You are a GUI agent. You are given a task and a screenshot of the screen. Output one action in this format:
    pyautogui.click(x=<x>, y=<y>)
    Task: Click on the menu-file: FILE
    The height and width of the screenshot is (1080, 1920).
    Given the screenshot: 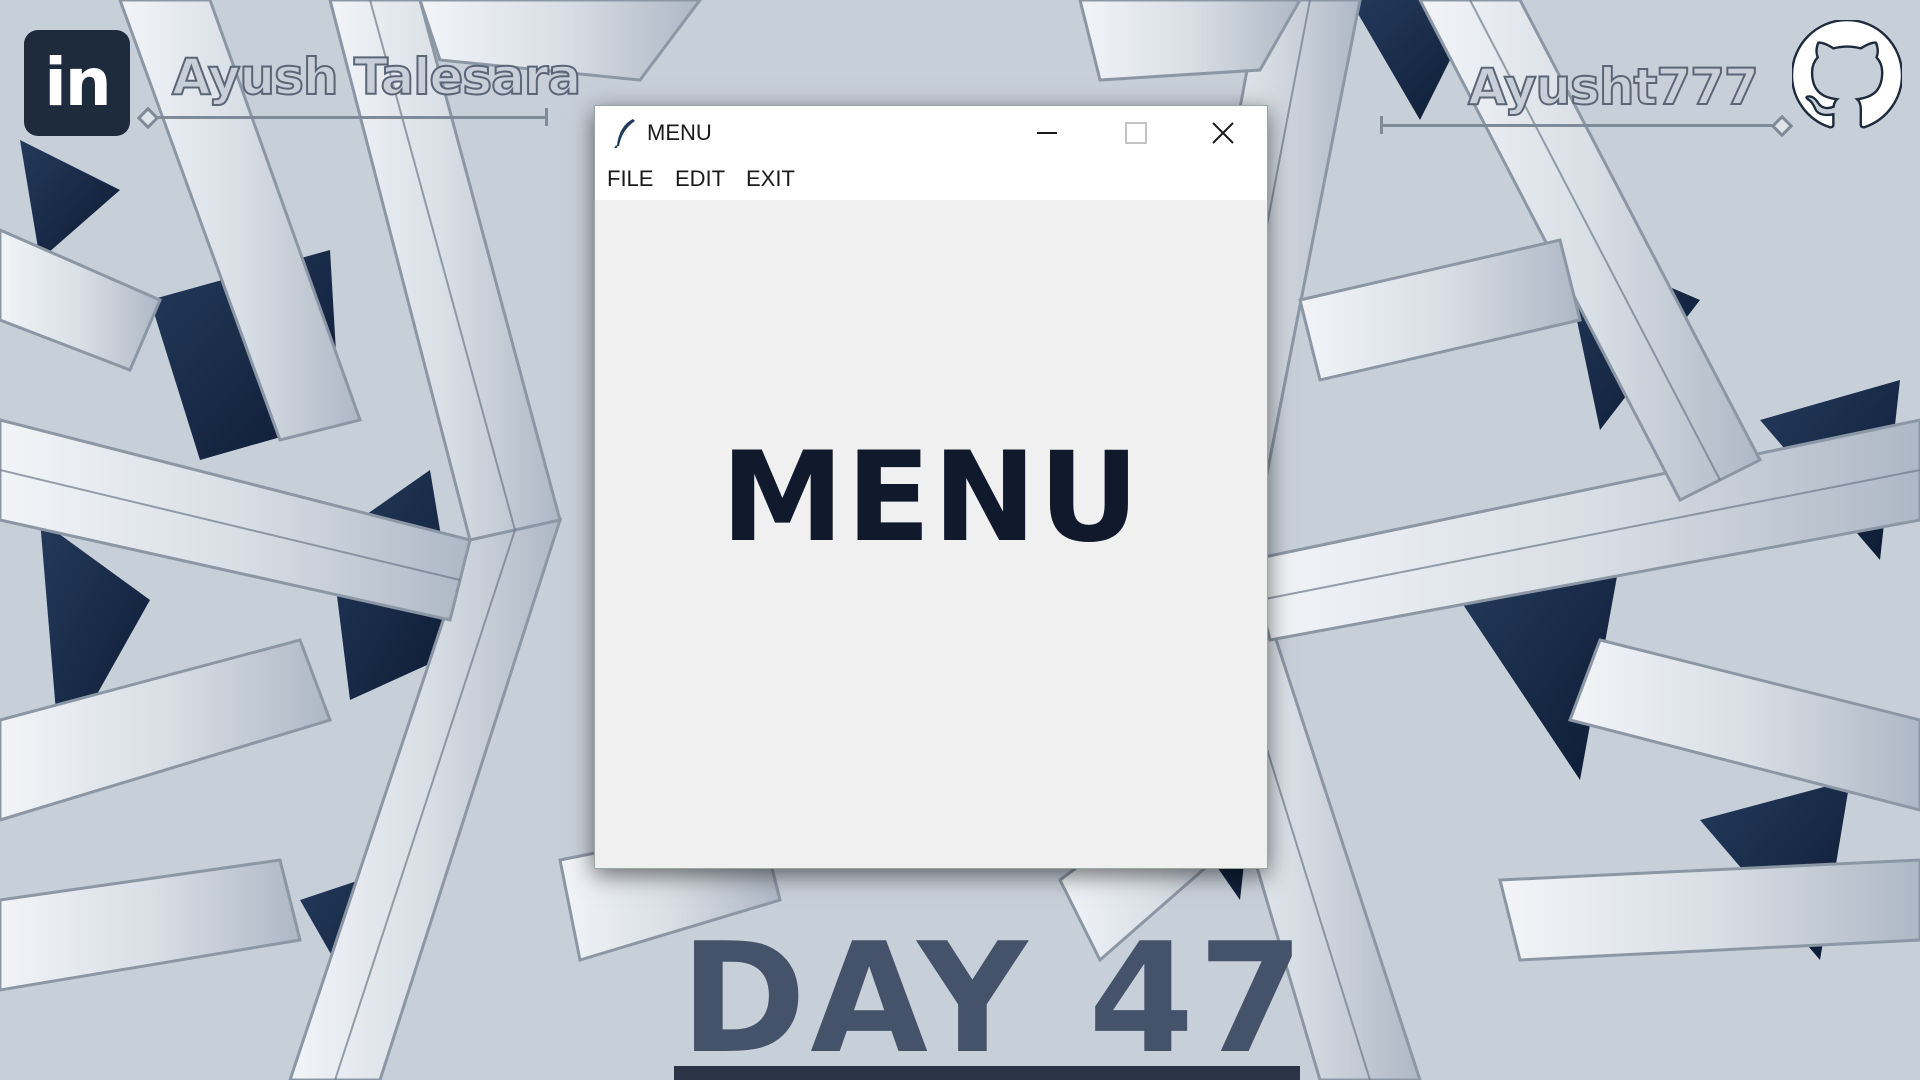 What is the action you would take?
    pyautogui.click(x=630, y=179)
    